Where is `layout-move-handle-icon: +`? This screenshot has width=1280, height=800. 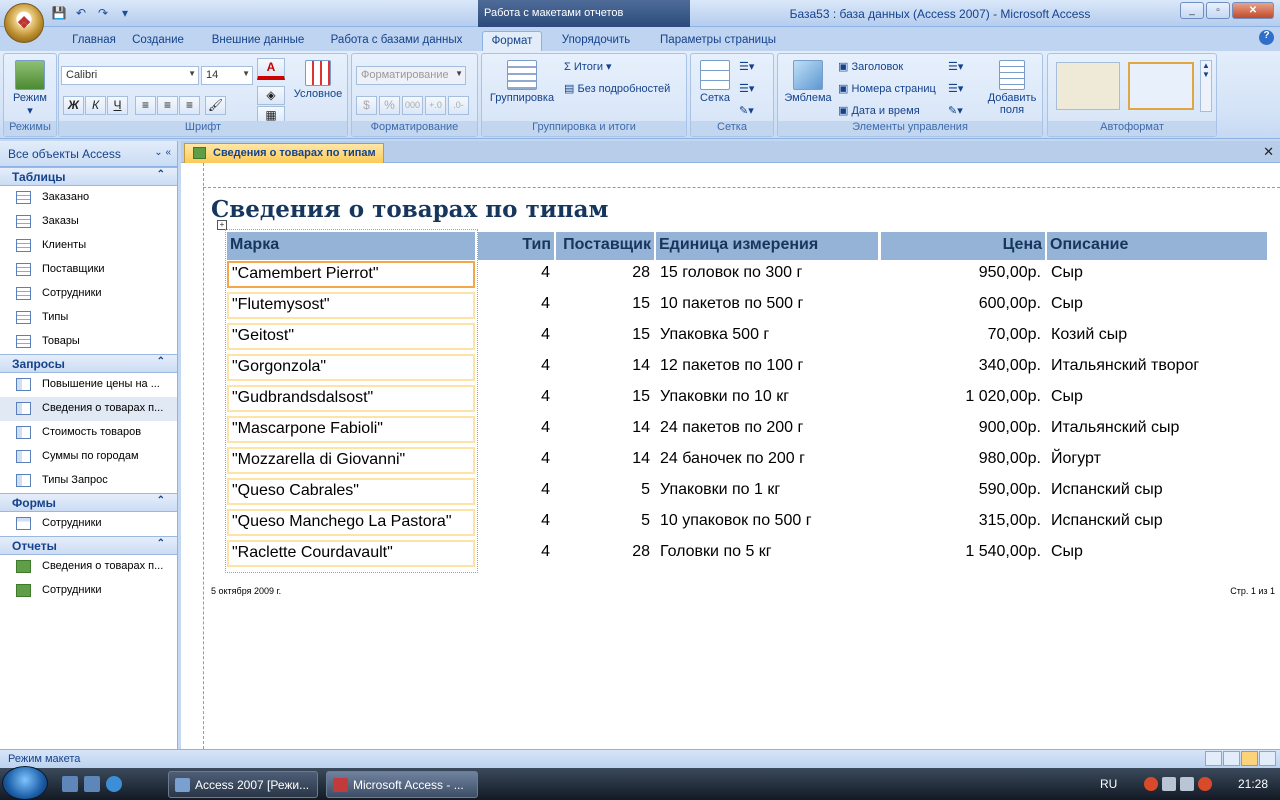
layout-move-handle-icon: + is located at coordinates (222, 225).